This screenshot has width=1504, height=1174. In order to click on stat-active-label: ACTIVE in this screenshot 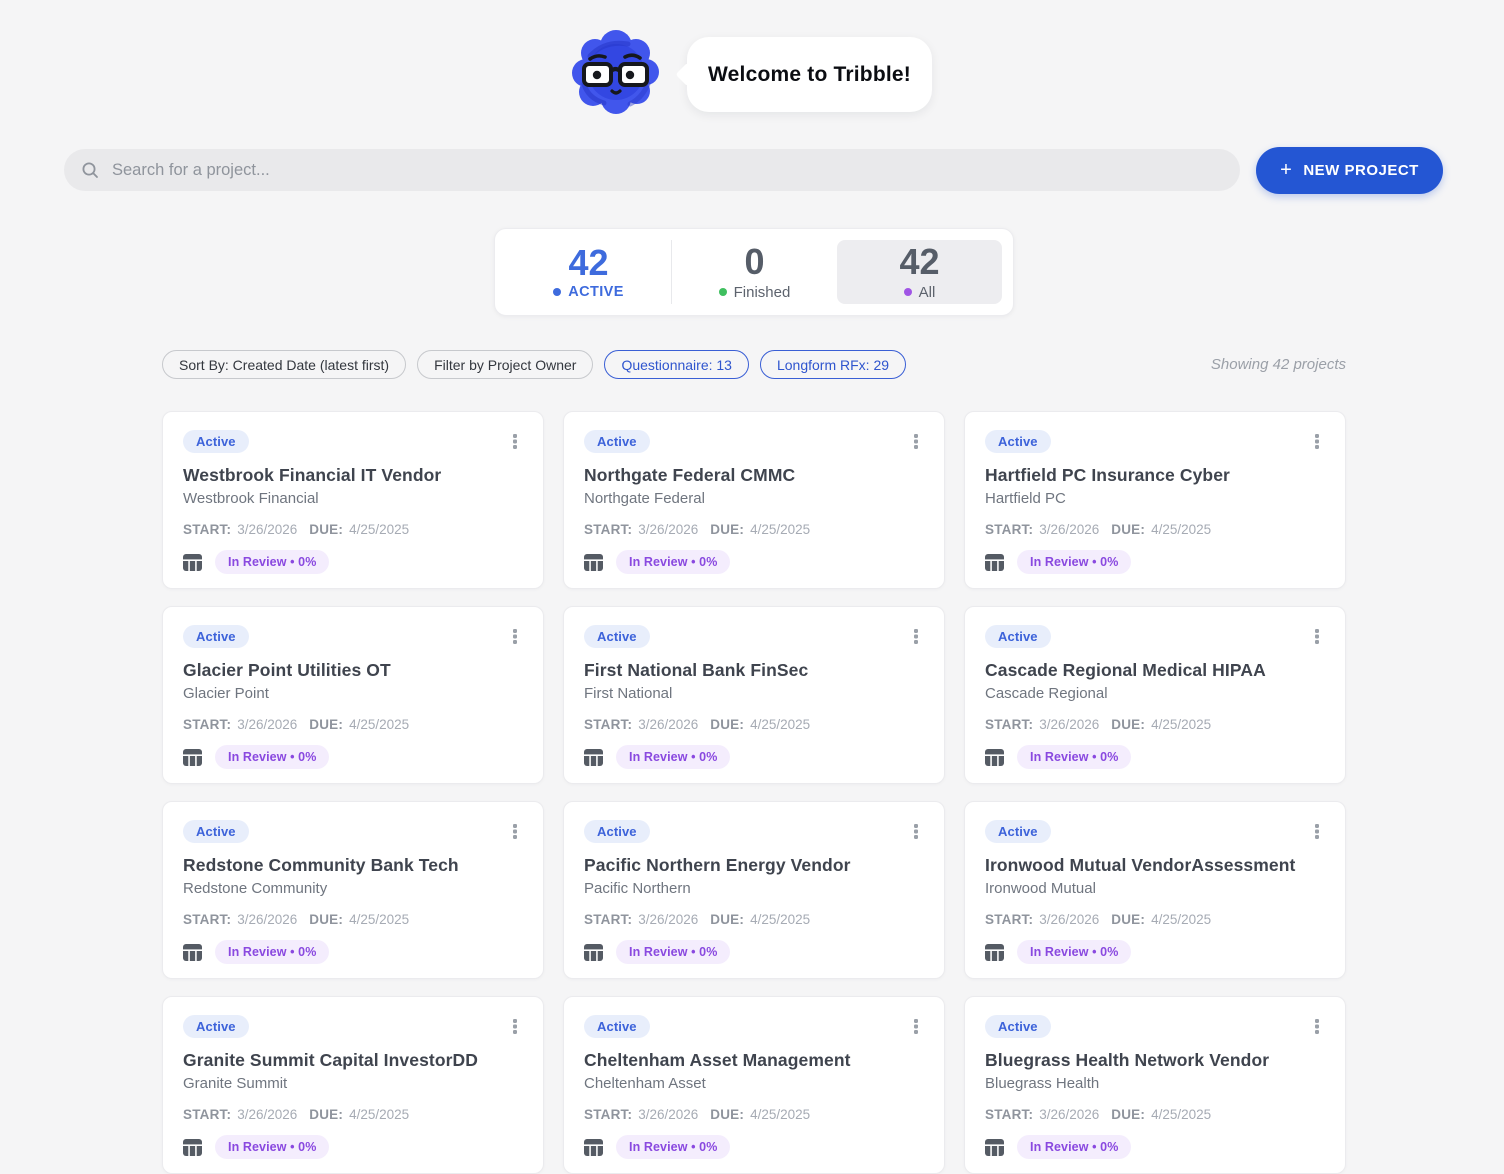, I will do `click(596, 292)`.